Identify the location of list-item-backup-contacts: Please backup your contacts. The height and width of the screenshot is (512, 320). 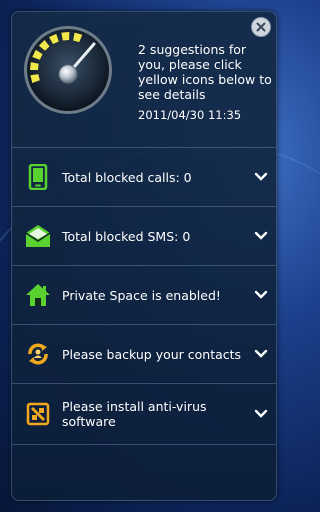
(144, 353).